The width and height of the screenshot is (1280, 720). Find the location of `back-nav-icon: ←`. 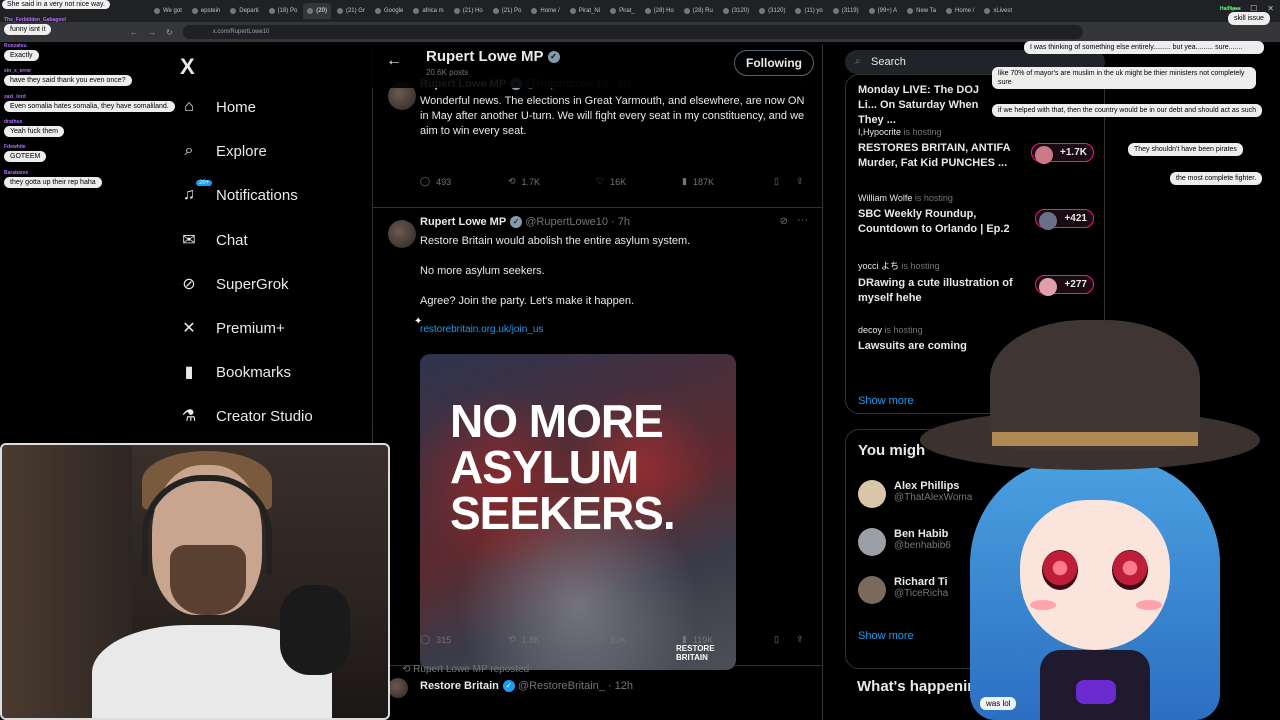

back-nav-icon: ← is located at coordinates (134, 32).